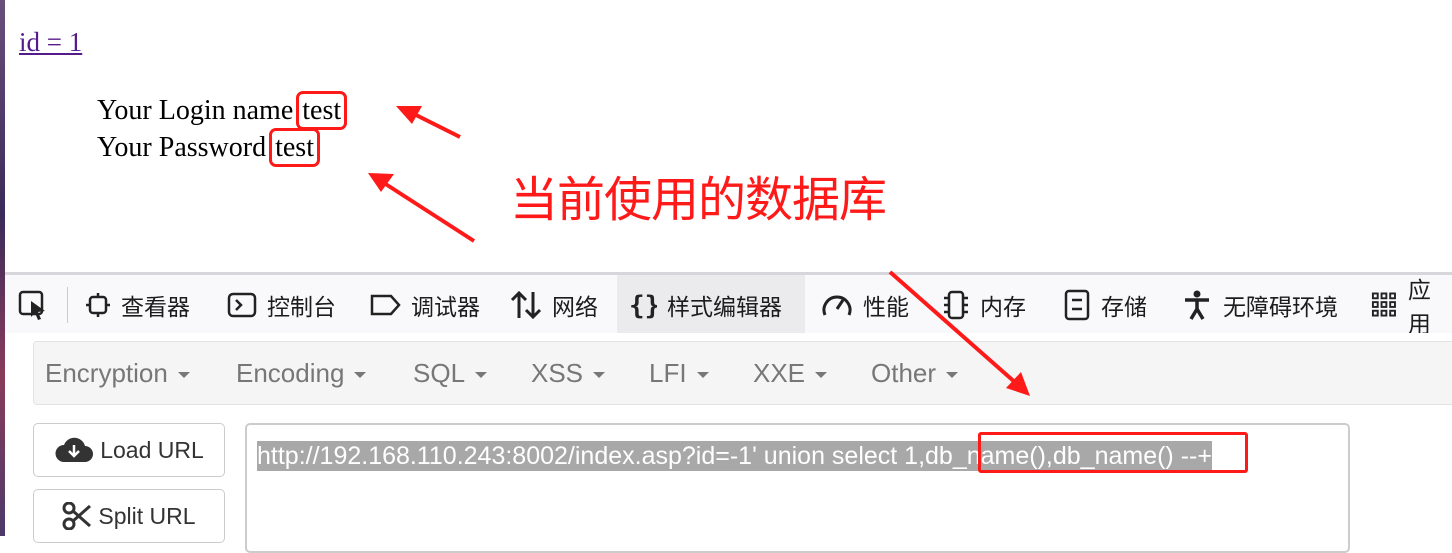 Image resolution: width=1452 pixels, height=553 pixels. What do you see at coordinates (436, 125) in the screenshot?
I see `arrow-to-login` at bounding box center [436, 125].